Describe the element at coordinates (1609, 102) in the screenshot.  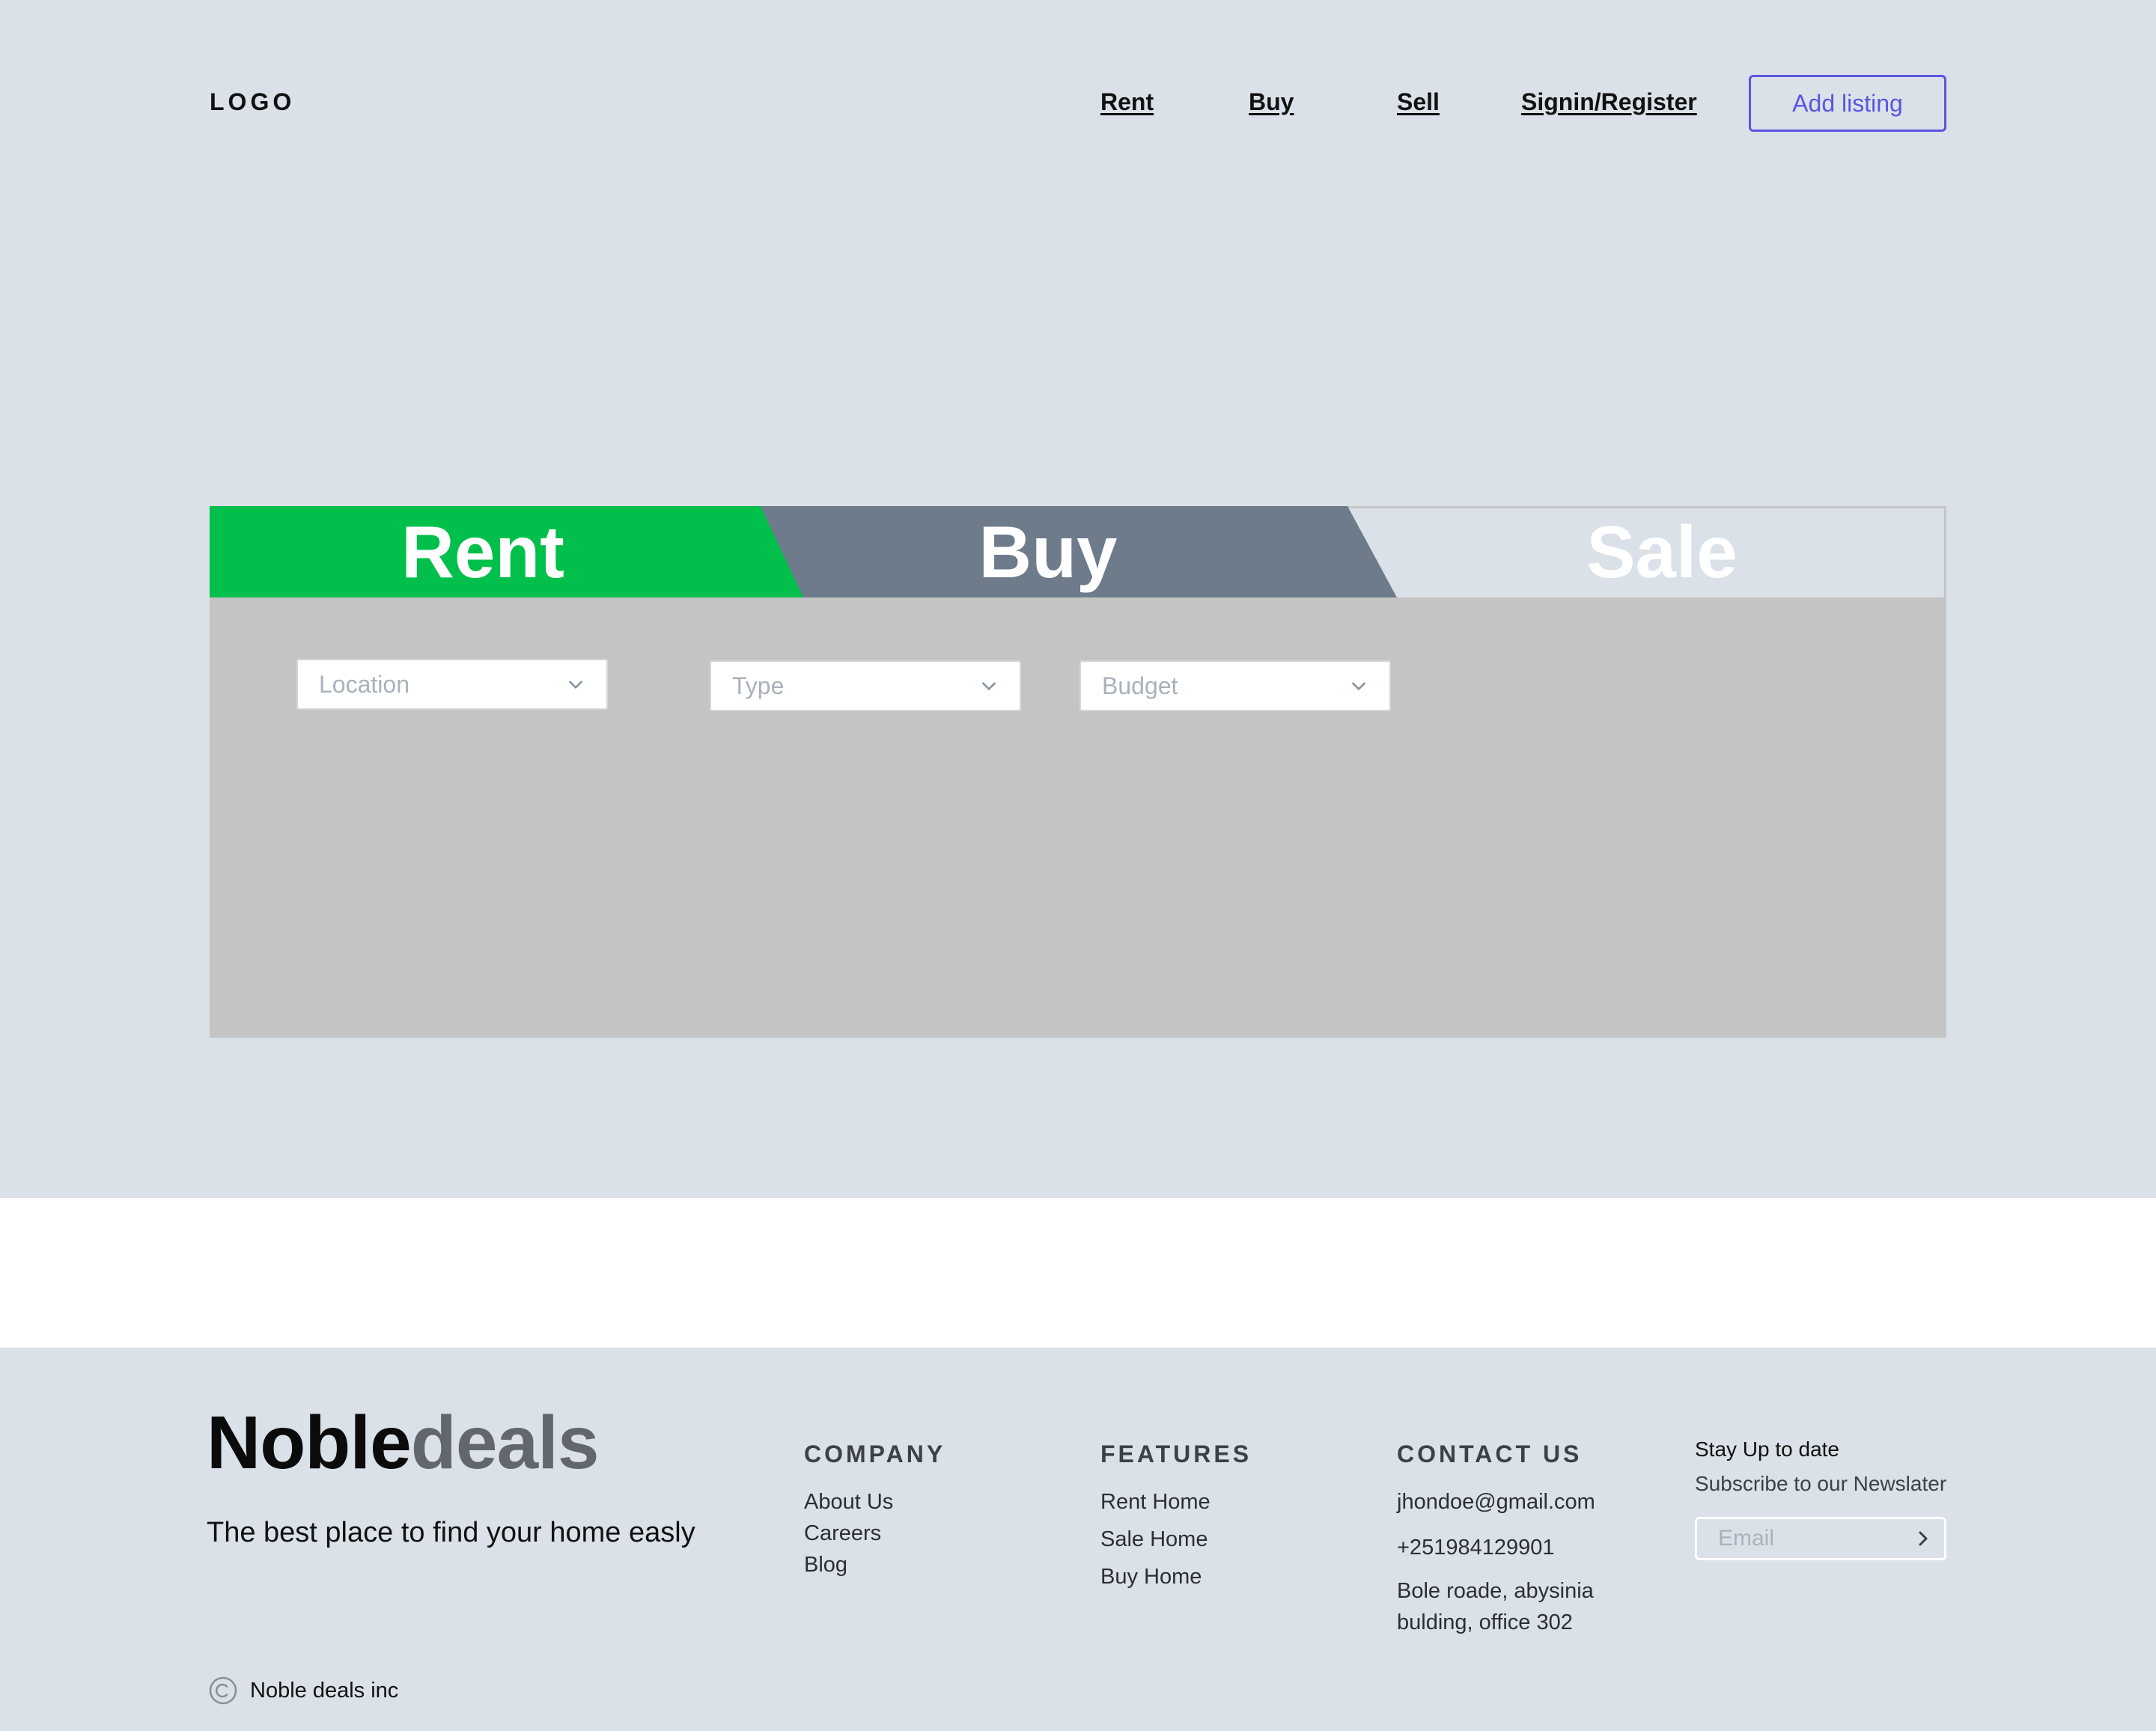
I see `nav-link-signin-register: Signin/Register` at that location.